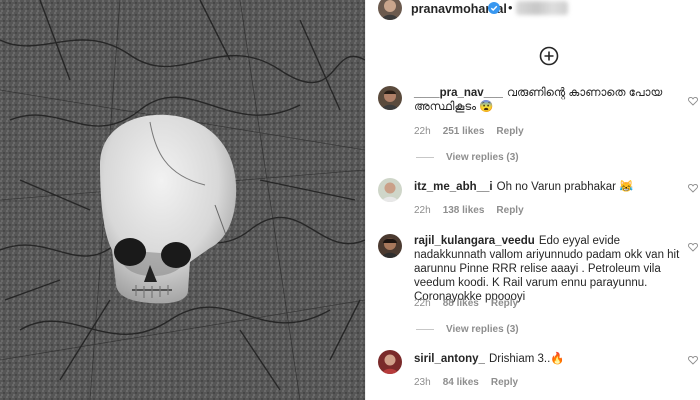 The width and height of the screenshot is (700, 400). I want to click on plus-circle-icon, so click(549, 56).